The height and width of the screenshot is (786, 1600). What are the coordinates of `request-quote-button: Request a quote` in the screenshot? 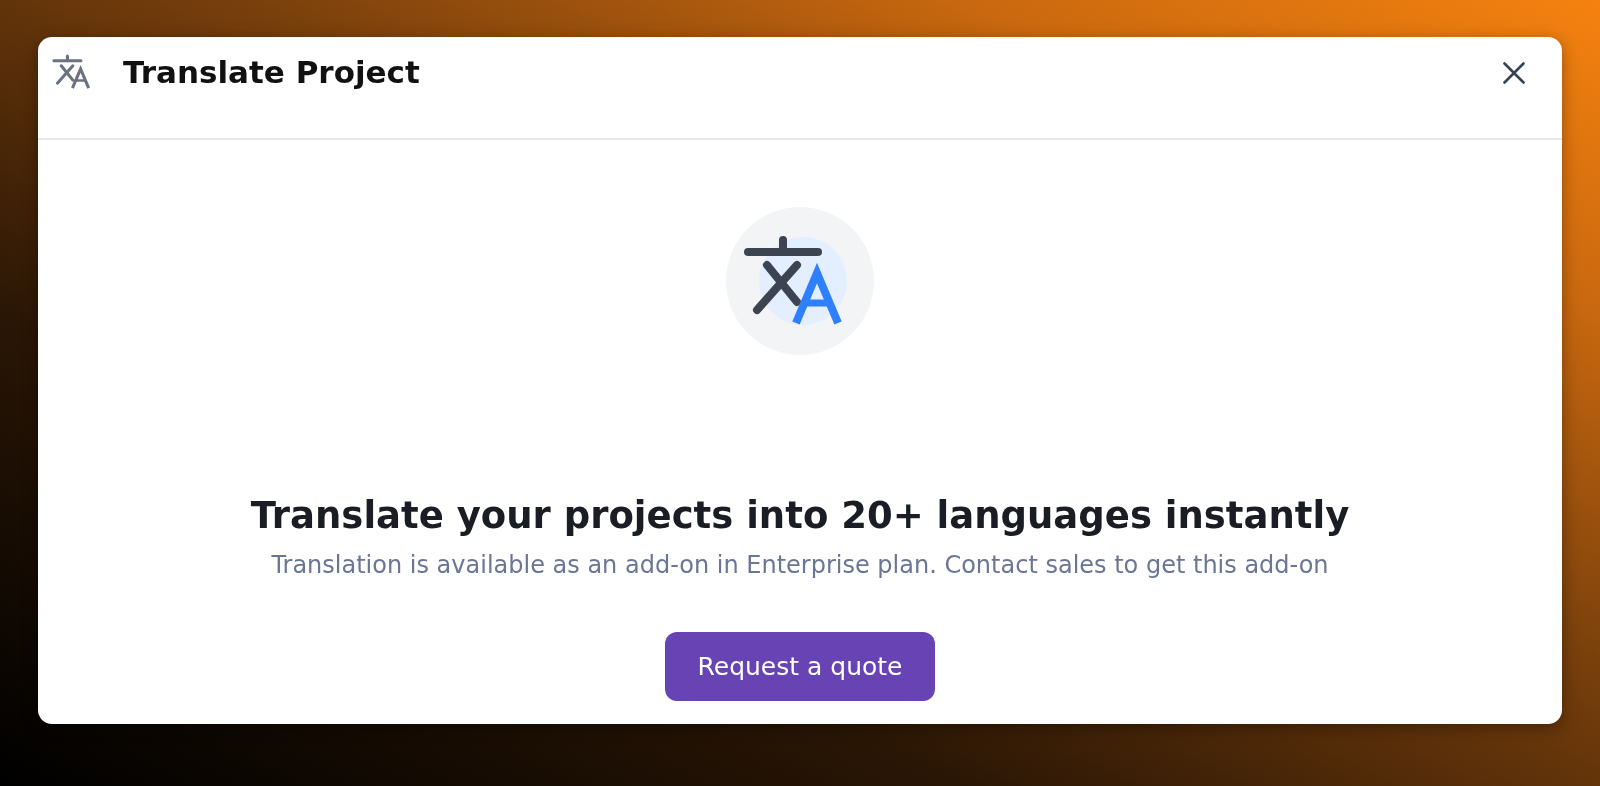 It's located at (800, 666).